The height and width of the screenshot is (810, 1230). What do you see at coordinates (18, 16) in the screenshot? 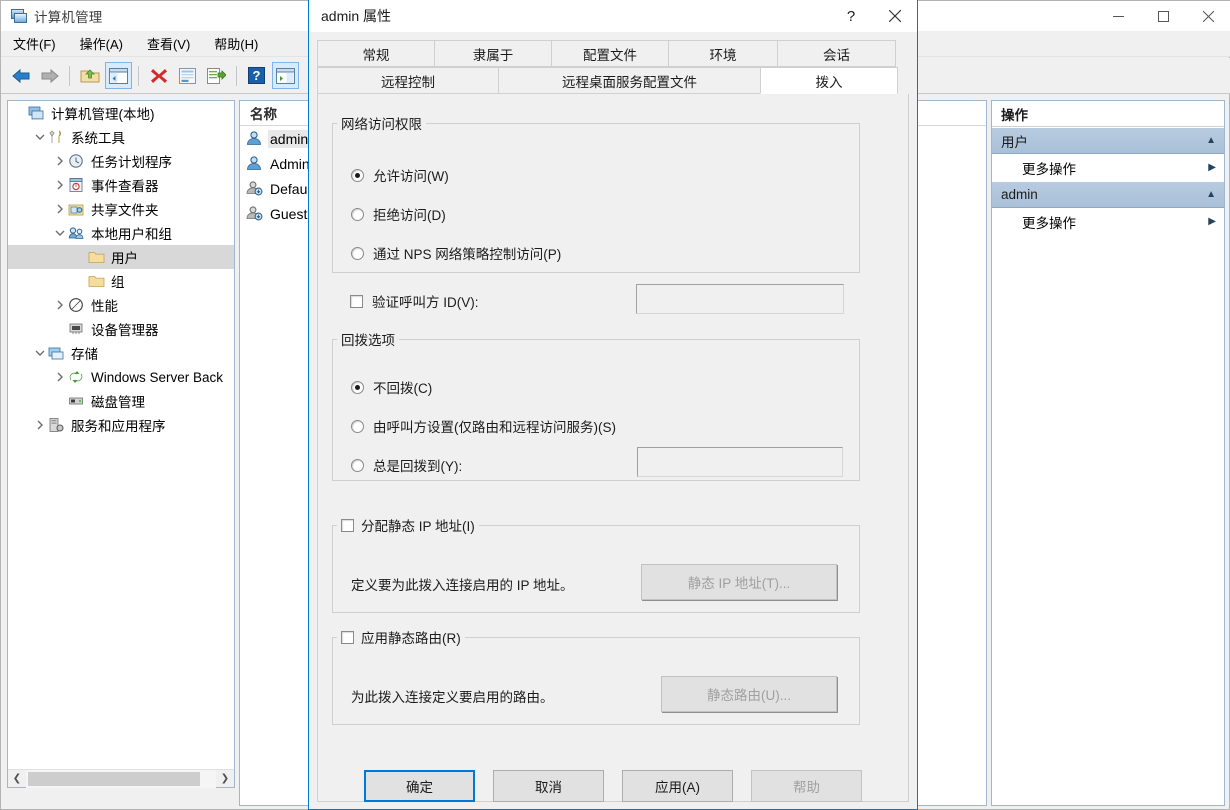
I see `computer-management-icon` at bounding box center [18, 16].